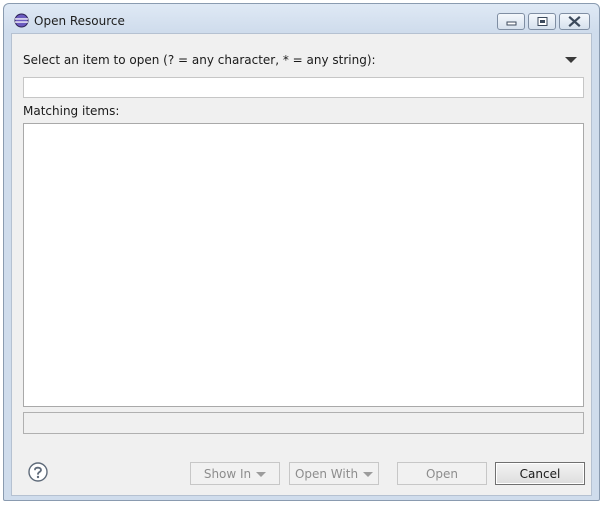 This screenshot has height=507, width=605. I want to click on minimize-icon, so click(511, 23).